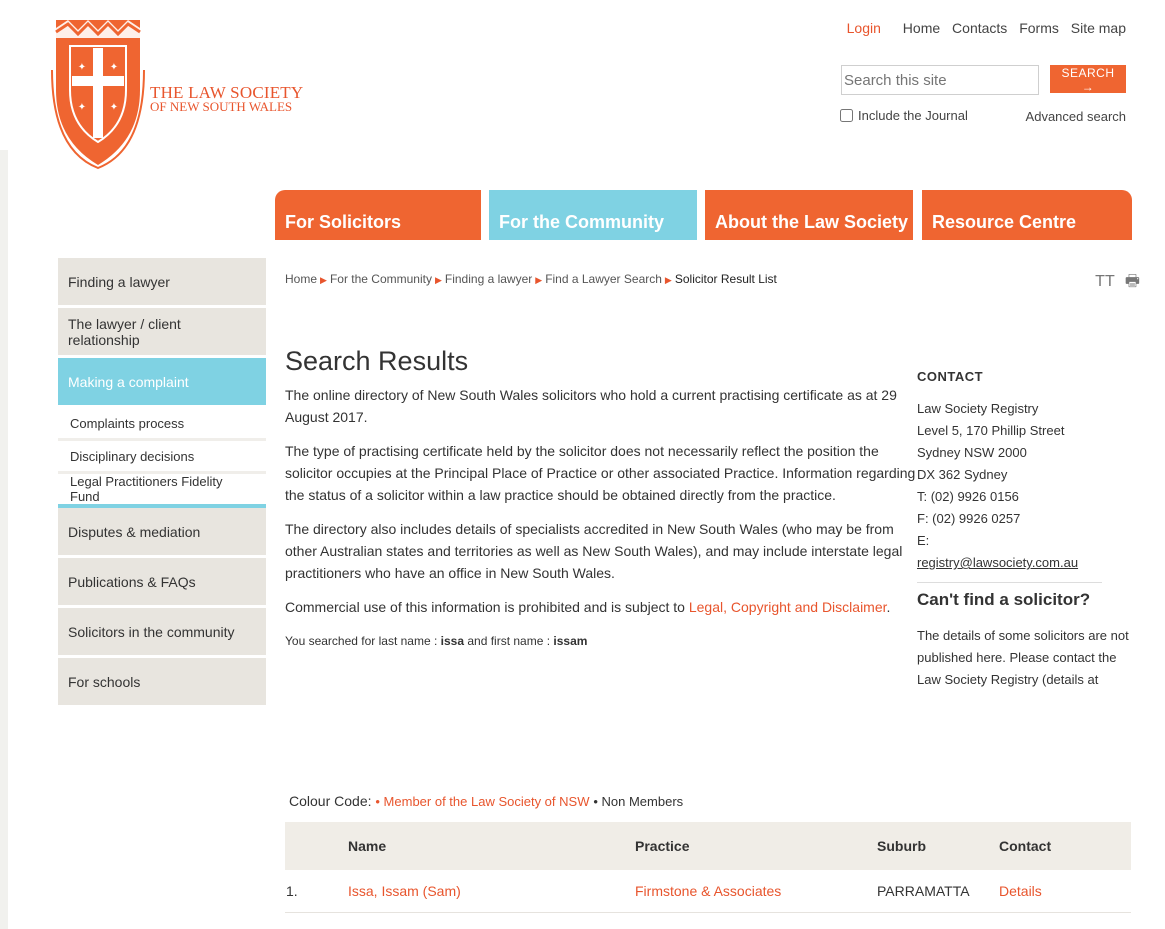  What do you see at coordinates (864, 28) in the screenshot?
I see `login-link: Login` at bounding box center [864, 28].